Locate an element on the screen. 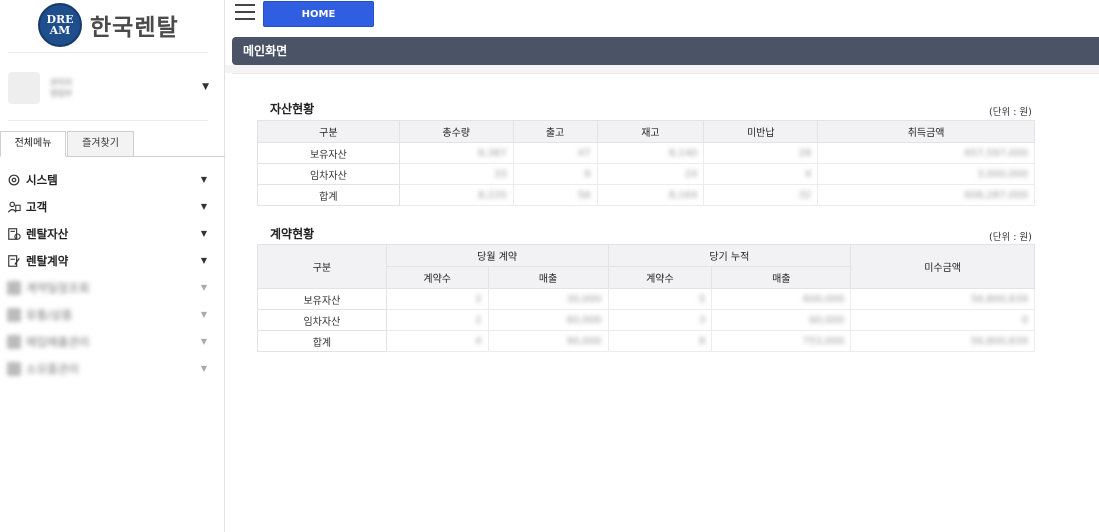  table-cell: 90,000 is located at coordinates (548, 341).